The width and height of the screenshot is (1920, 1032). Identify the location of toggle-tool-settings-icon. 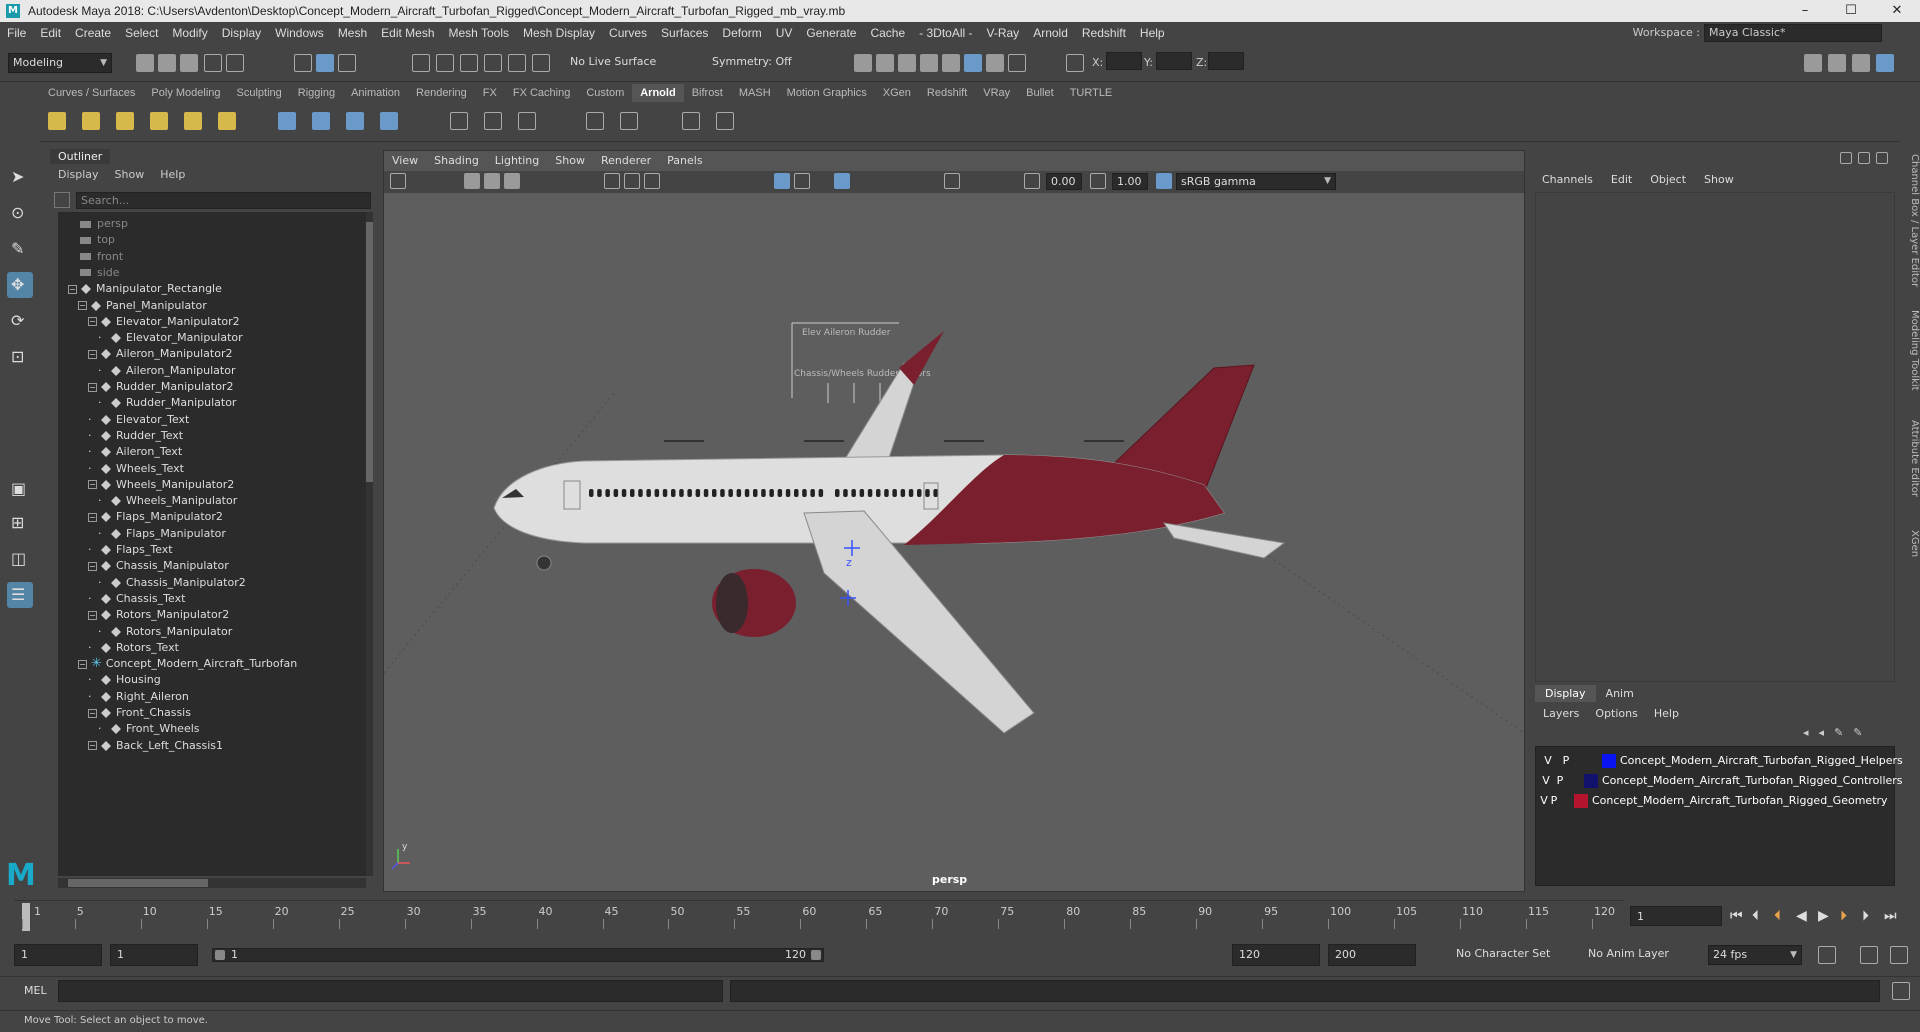
(1861, 63).